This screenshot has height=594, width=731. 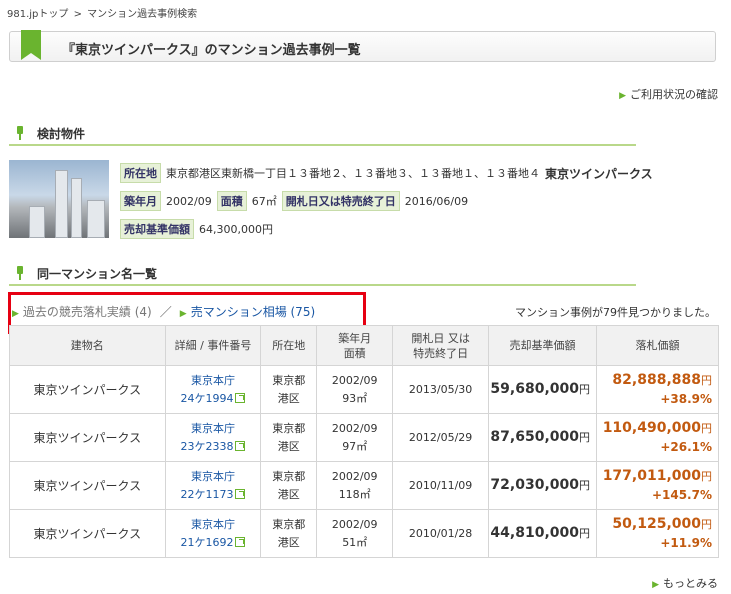 I want to click on bid-ratio: +11.9%, so click(x=686, y=542).